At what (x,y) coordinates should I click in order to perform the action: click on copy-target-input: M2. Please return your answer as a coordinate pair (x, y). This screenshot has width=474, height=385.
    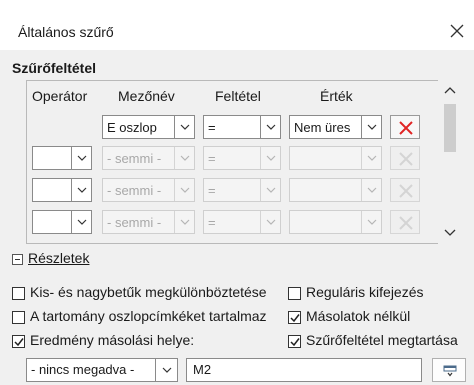
    Looking at the image, I should click on (304, 370).